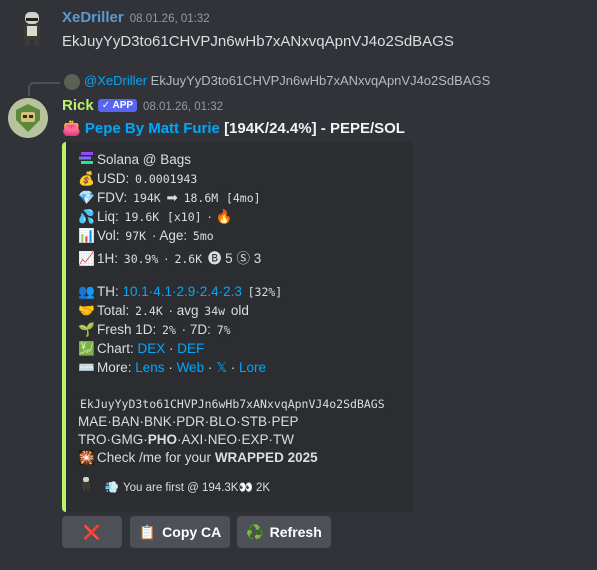  What do you see at coordinates (181, 488) in the screenshot?
I see `first-text: You are first @ 194.3K` at bounding box center [181, 488].